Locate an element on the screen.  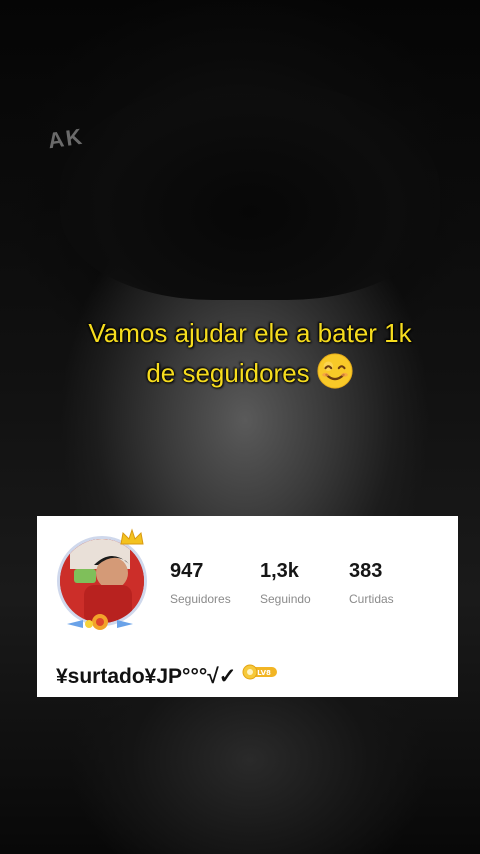
stat-following: 1,3k Seguindo is located at coordinates (285, 583).